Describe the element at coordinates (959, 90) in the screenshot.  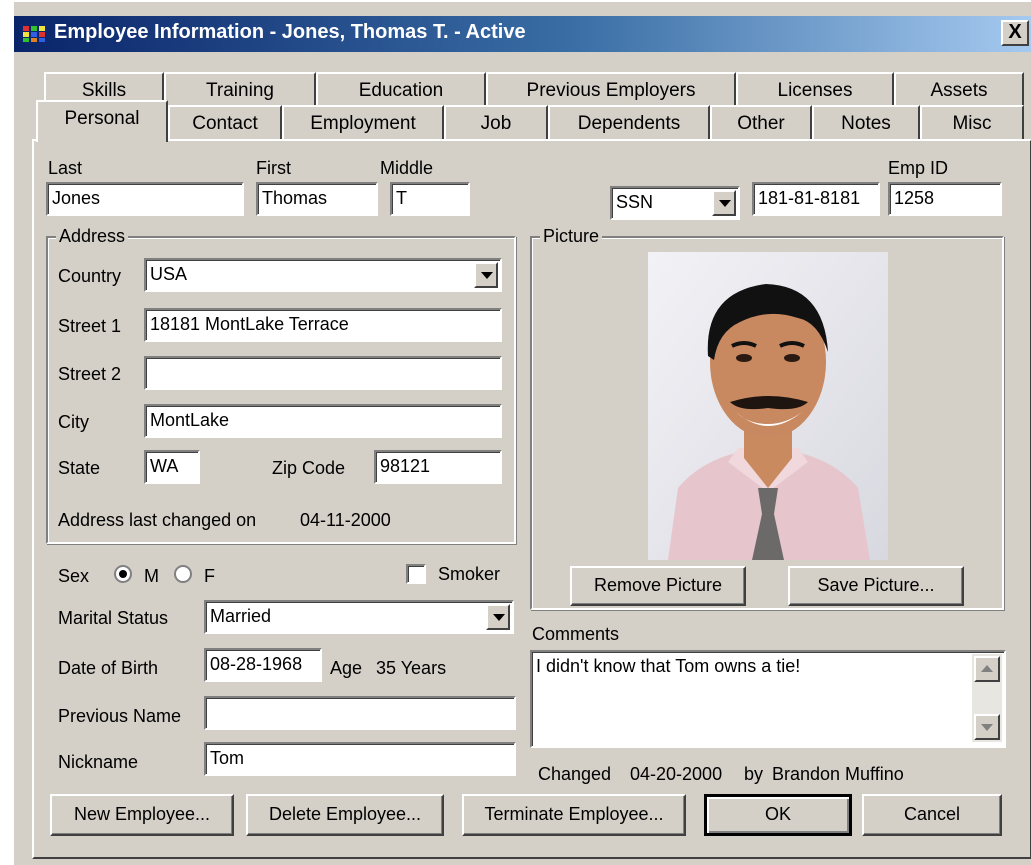
I see `tab-assets: Assets` at that location.